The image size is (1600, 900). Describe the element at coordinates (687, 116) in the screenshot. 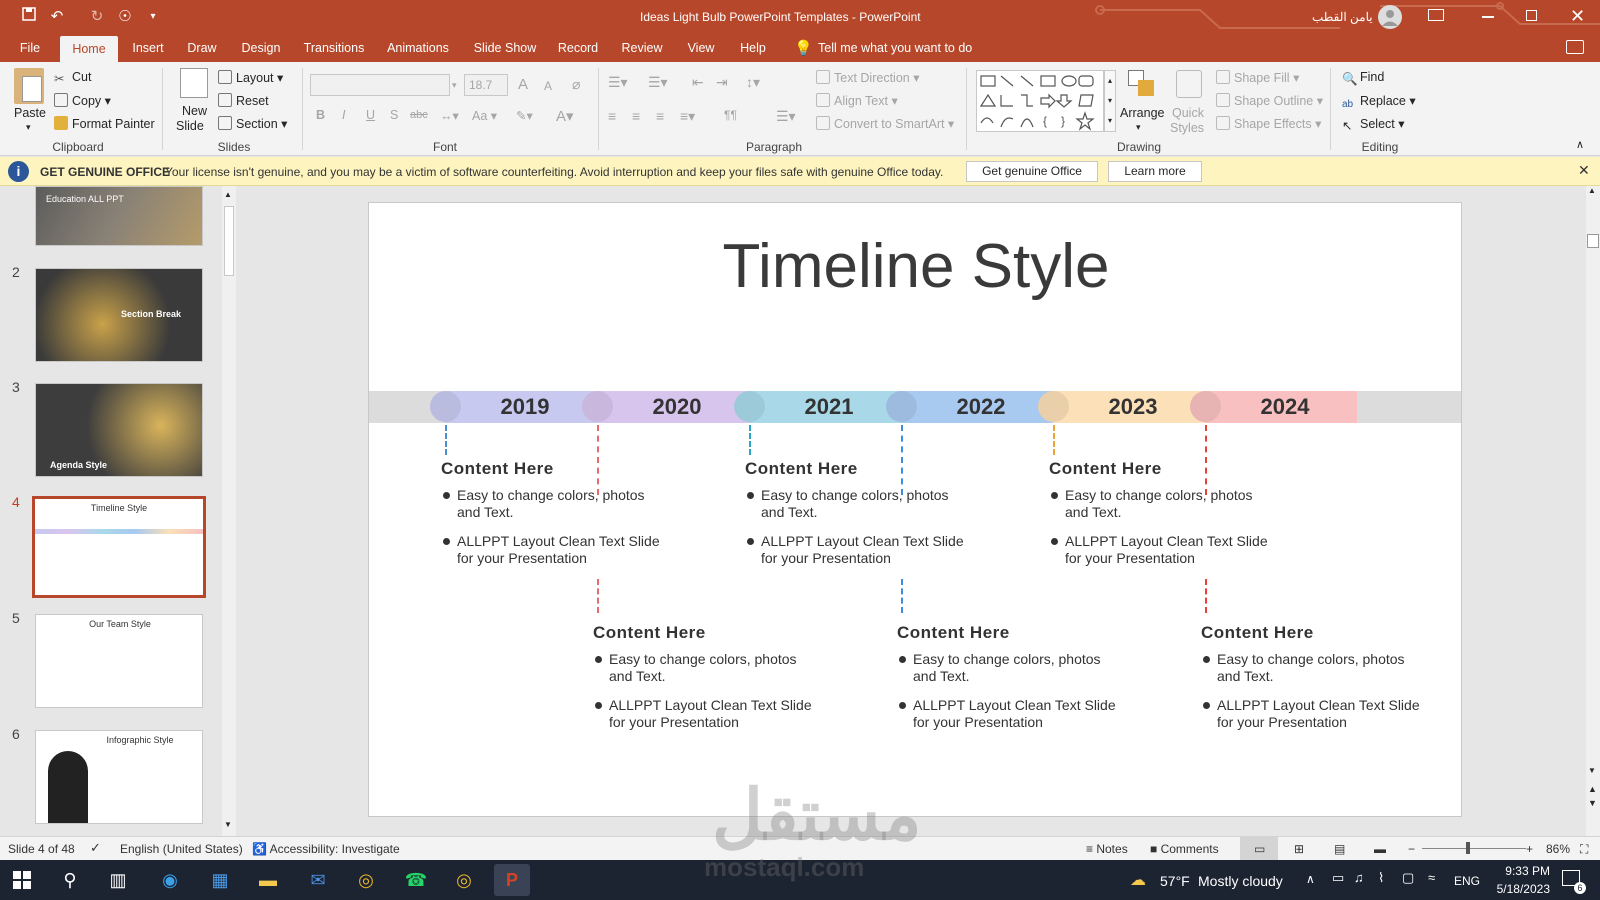

I see `justify-icon: ≡▾` at that location.